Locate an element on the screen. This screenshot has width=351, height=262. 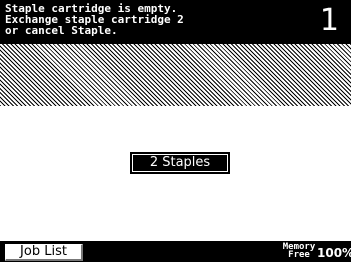
page-number: 1 is located at coordinates (329, 20).